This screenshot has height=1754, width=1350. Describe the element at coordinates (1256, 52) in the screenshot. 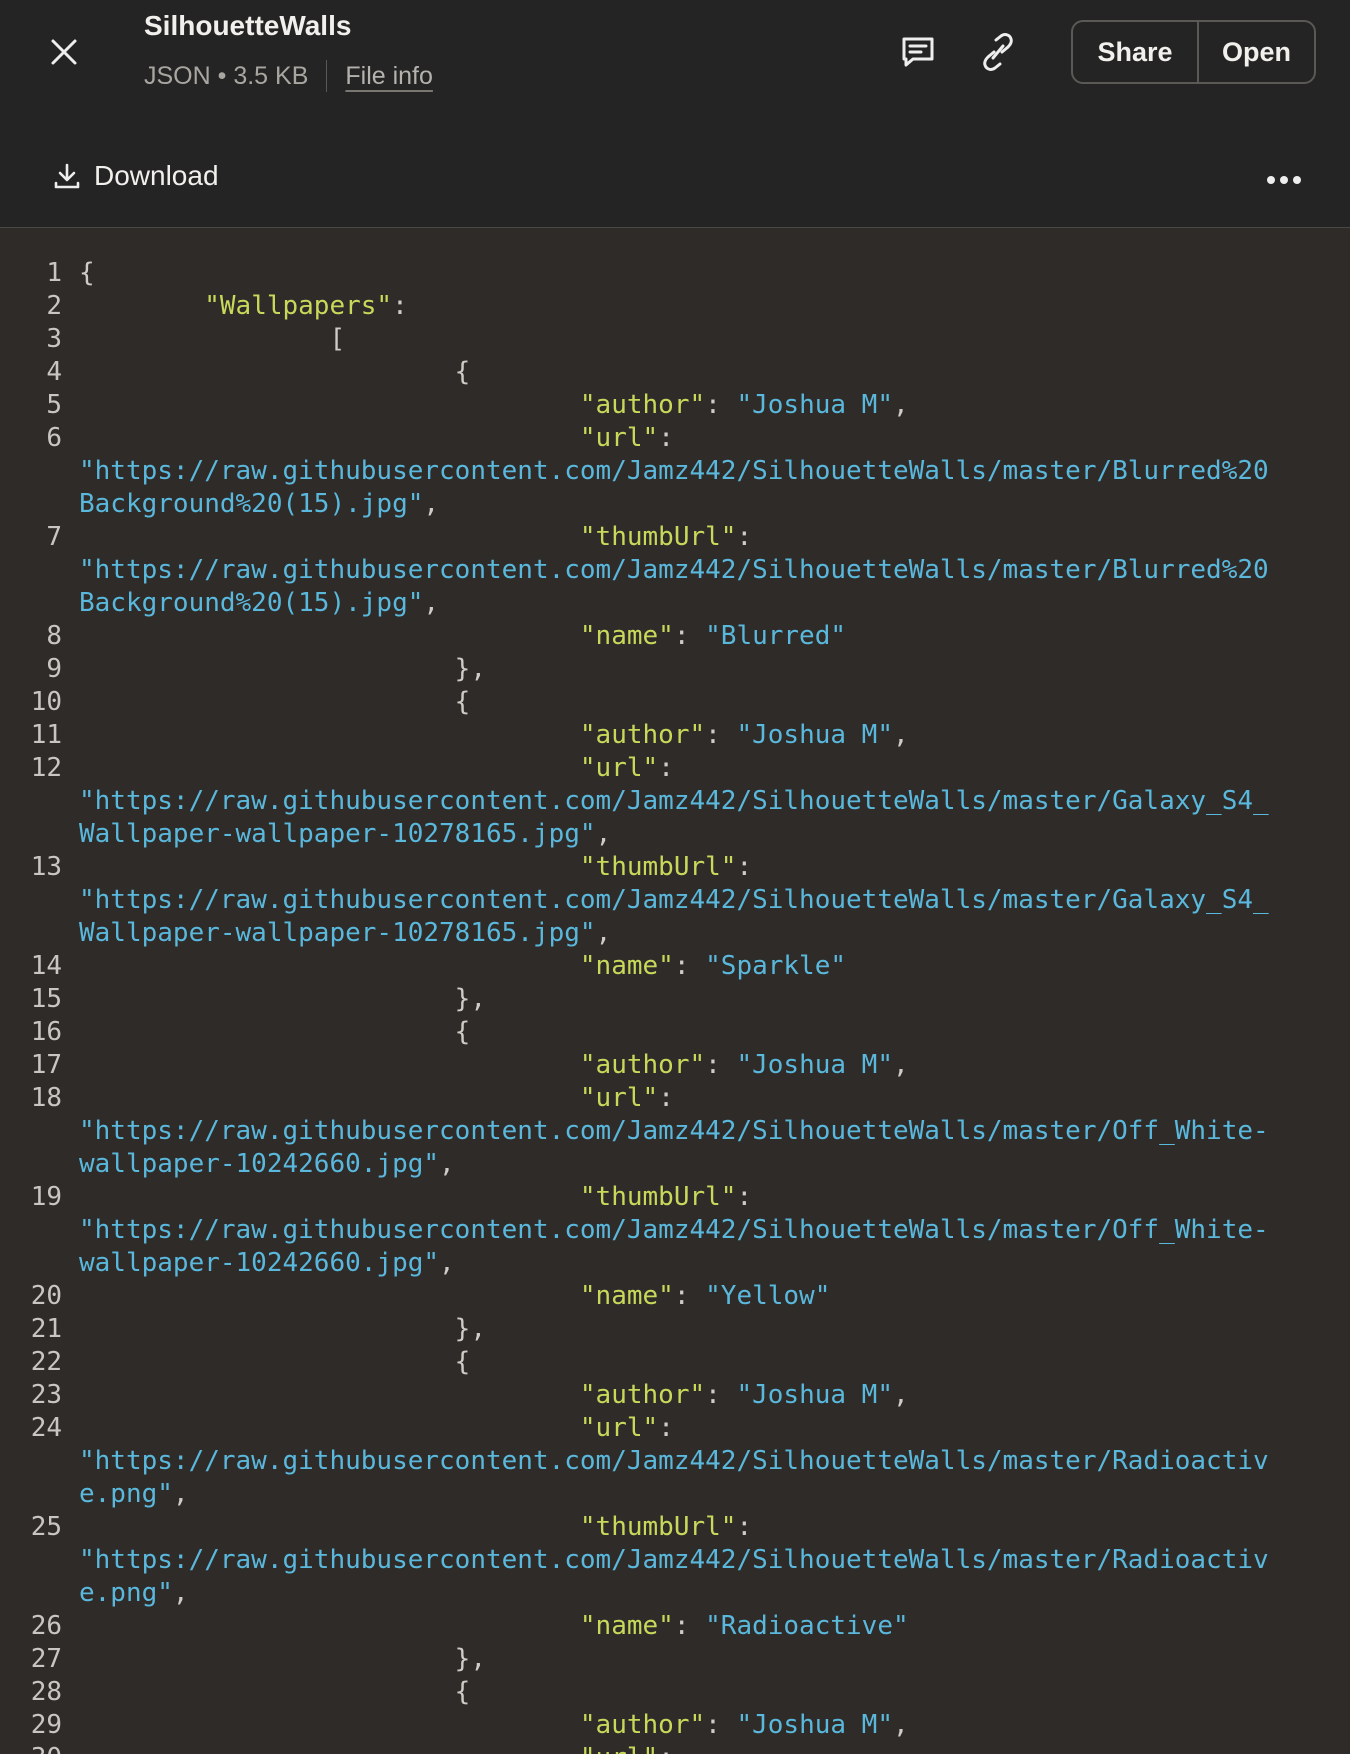

I see `open-button: Open` at that location.